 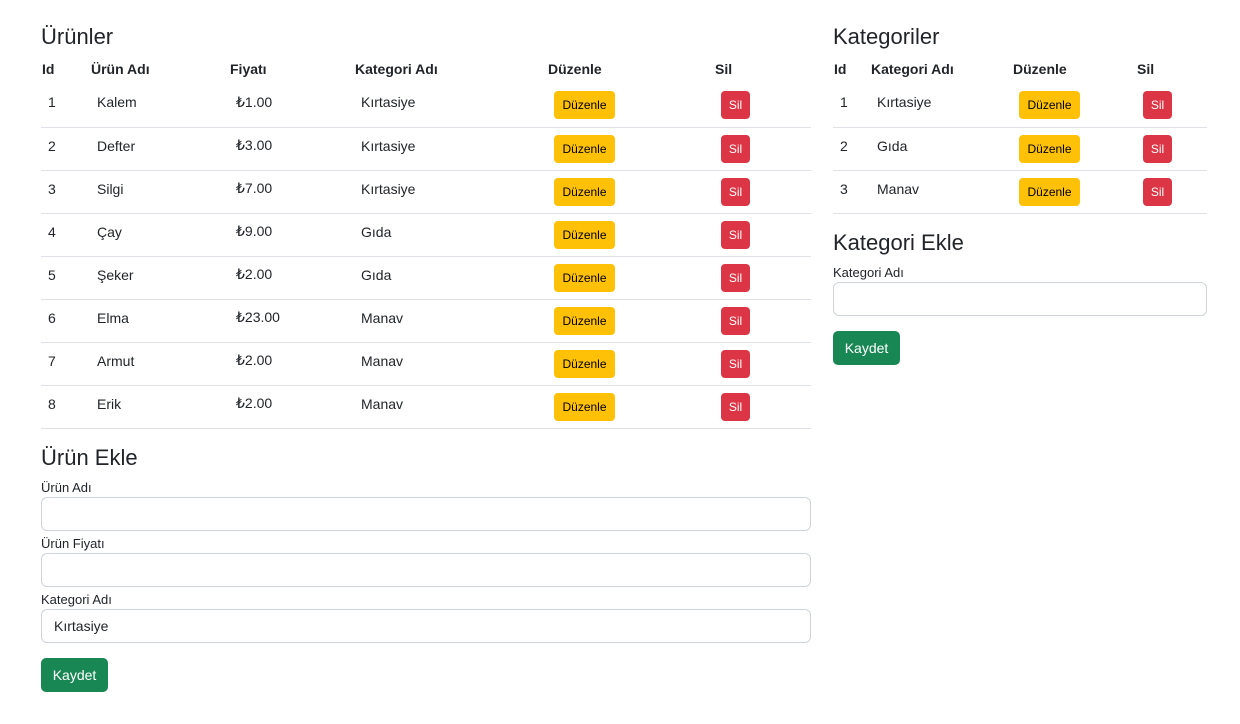 What do you see at coordinates (426, 278) in the screenshot?
I see `table-row: 5 Şeker ₺2.00 Gıda Düzenle Sil` at bounding box center [426, 278].